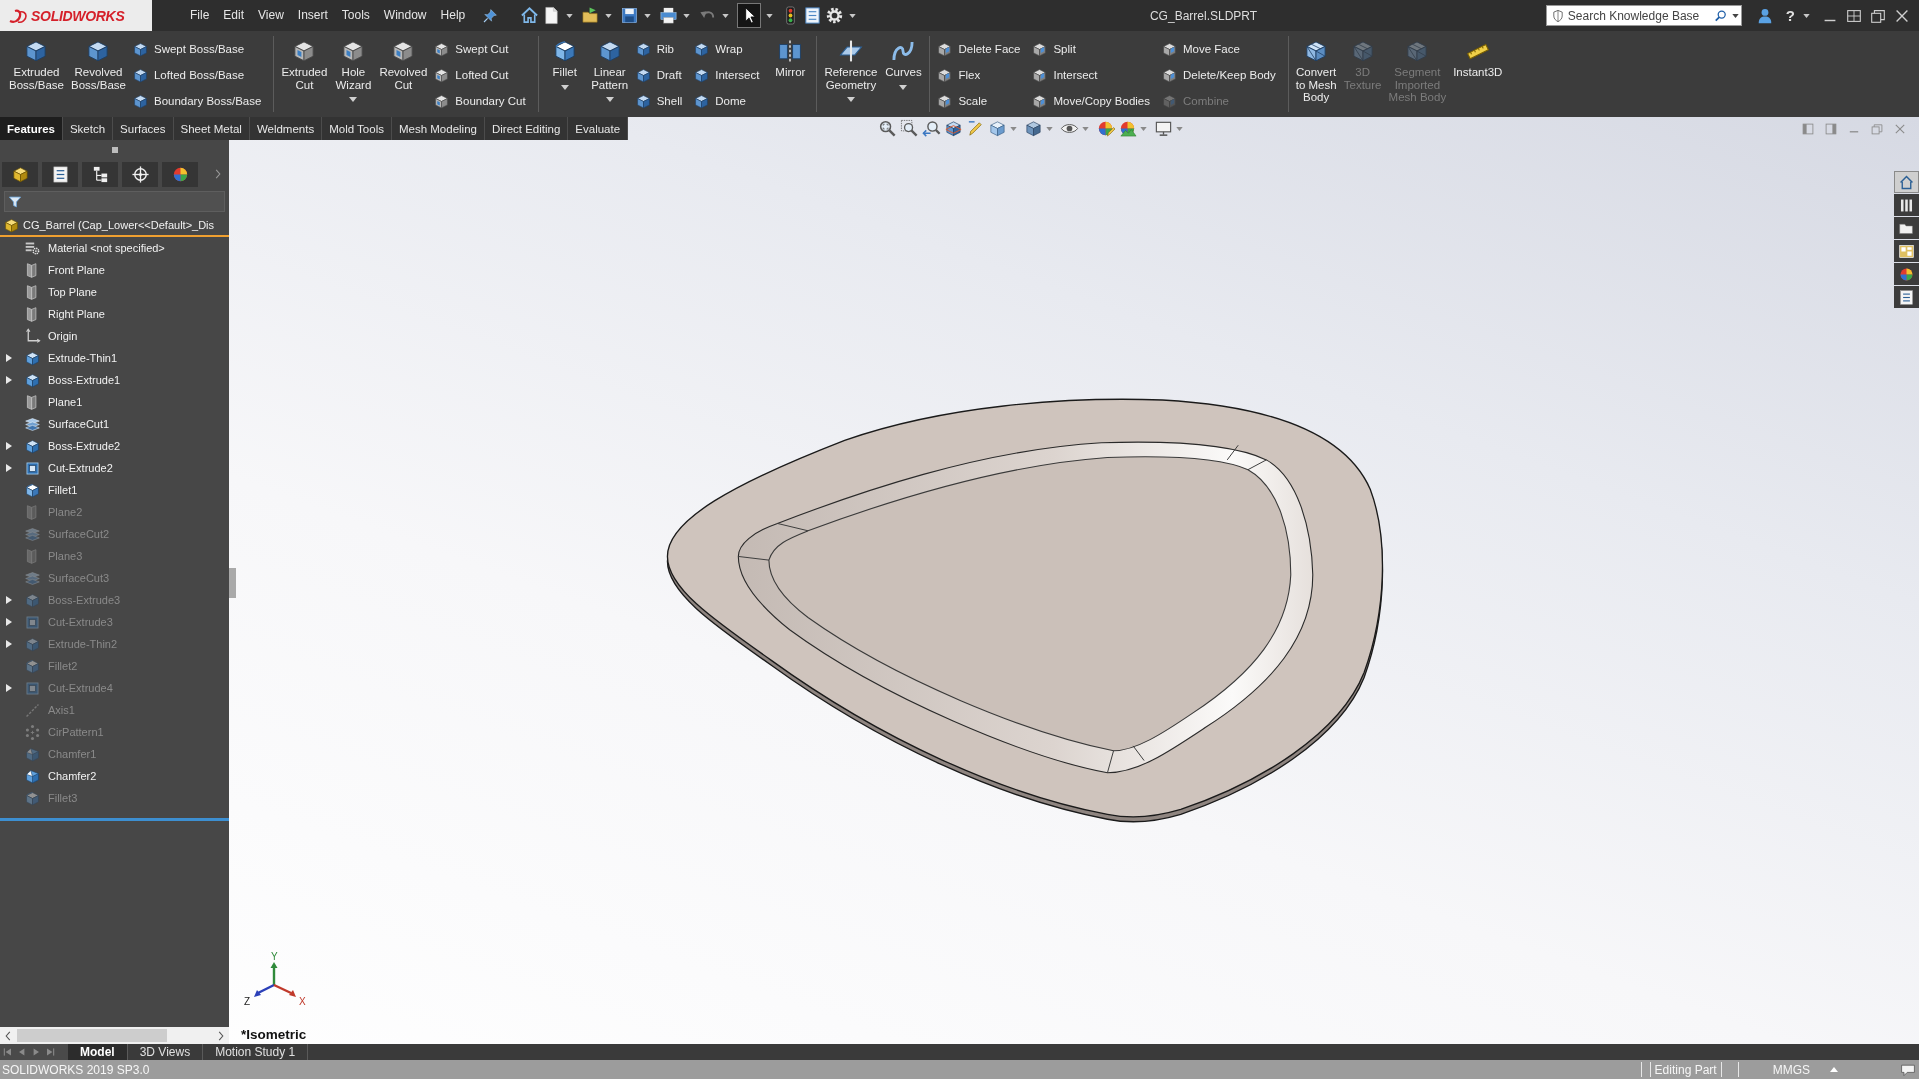 The image size is (1919, 1079). Describe the element at coordinates (114, 150) in the screenshot. I see `grip-icon` at that location.